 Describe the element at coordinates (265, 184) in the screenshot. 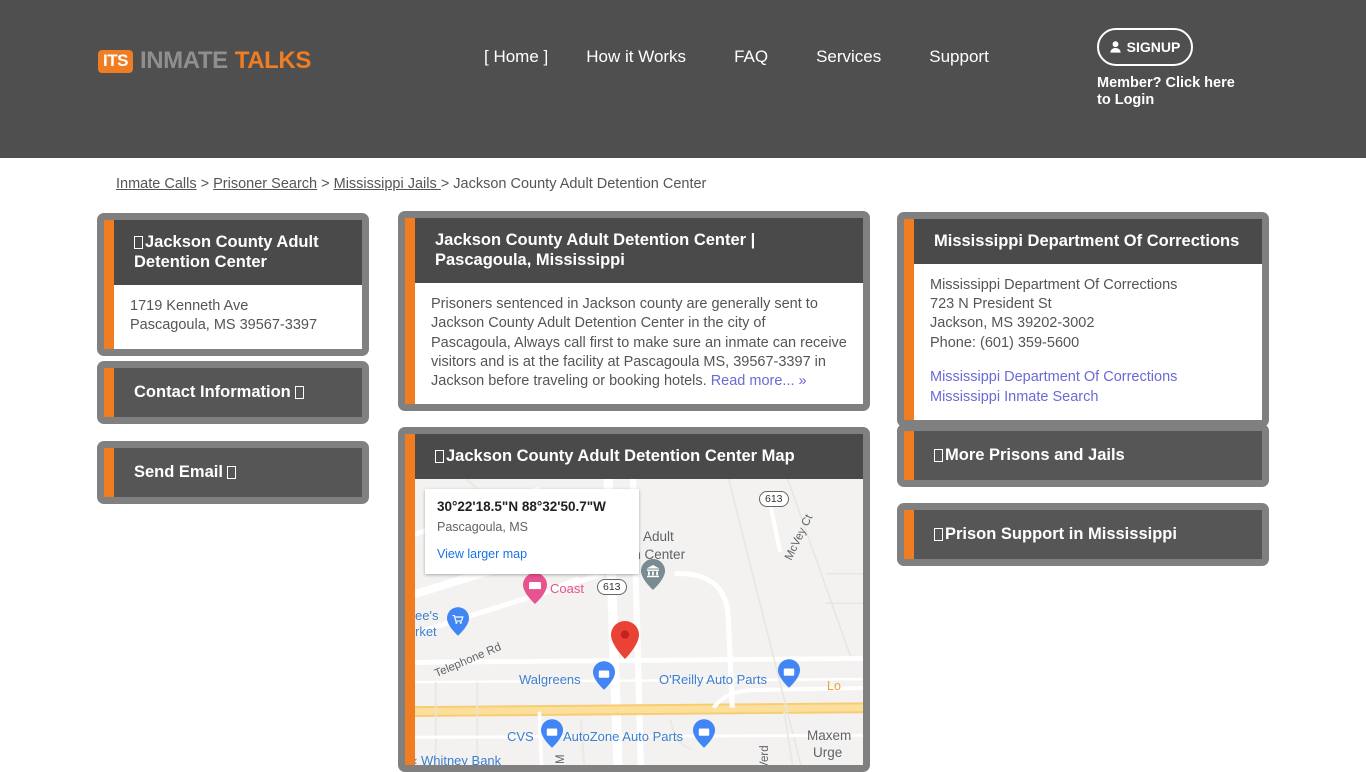

I see `breadcrumb-item-prisoner-search: Prisoner Search` at that location.